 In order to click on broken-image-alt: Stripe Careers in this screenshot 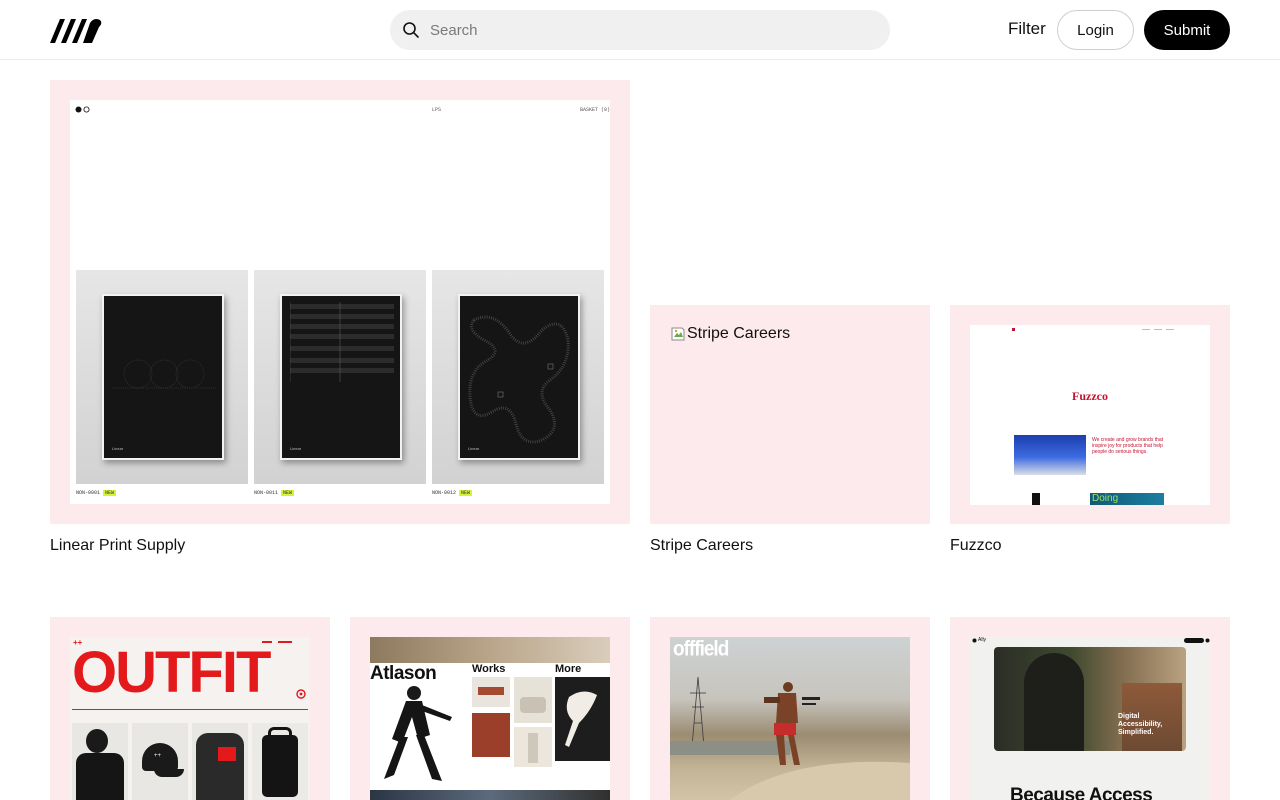, I will do `click(739, 333)`.